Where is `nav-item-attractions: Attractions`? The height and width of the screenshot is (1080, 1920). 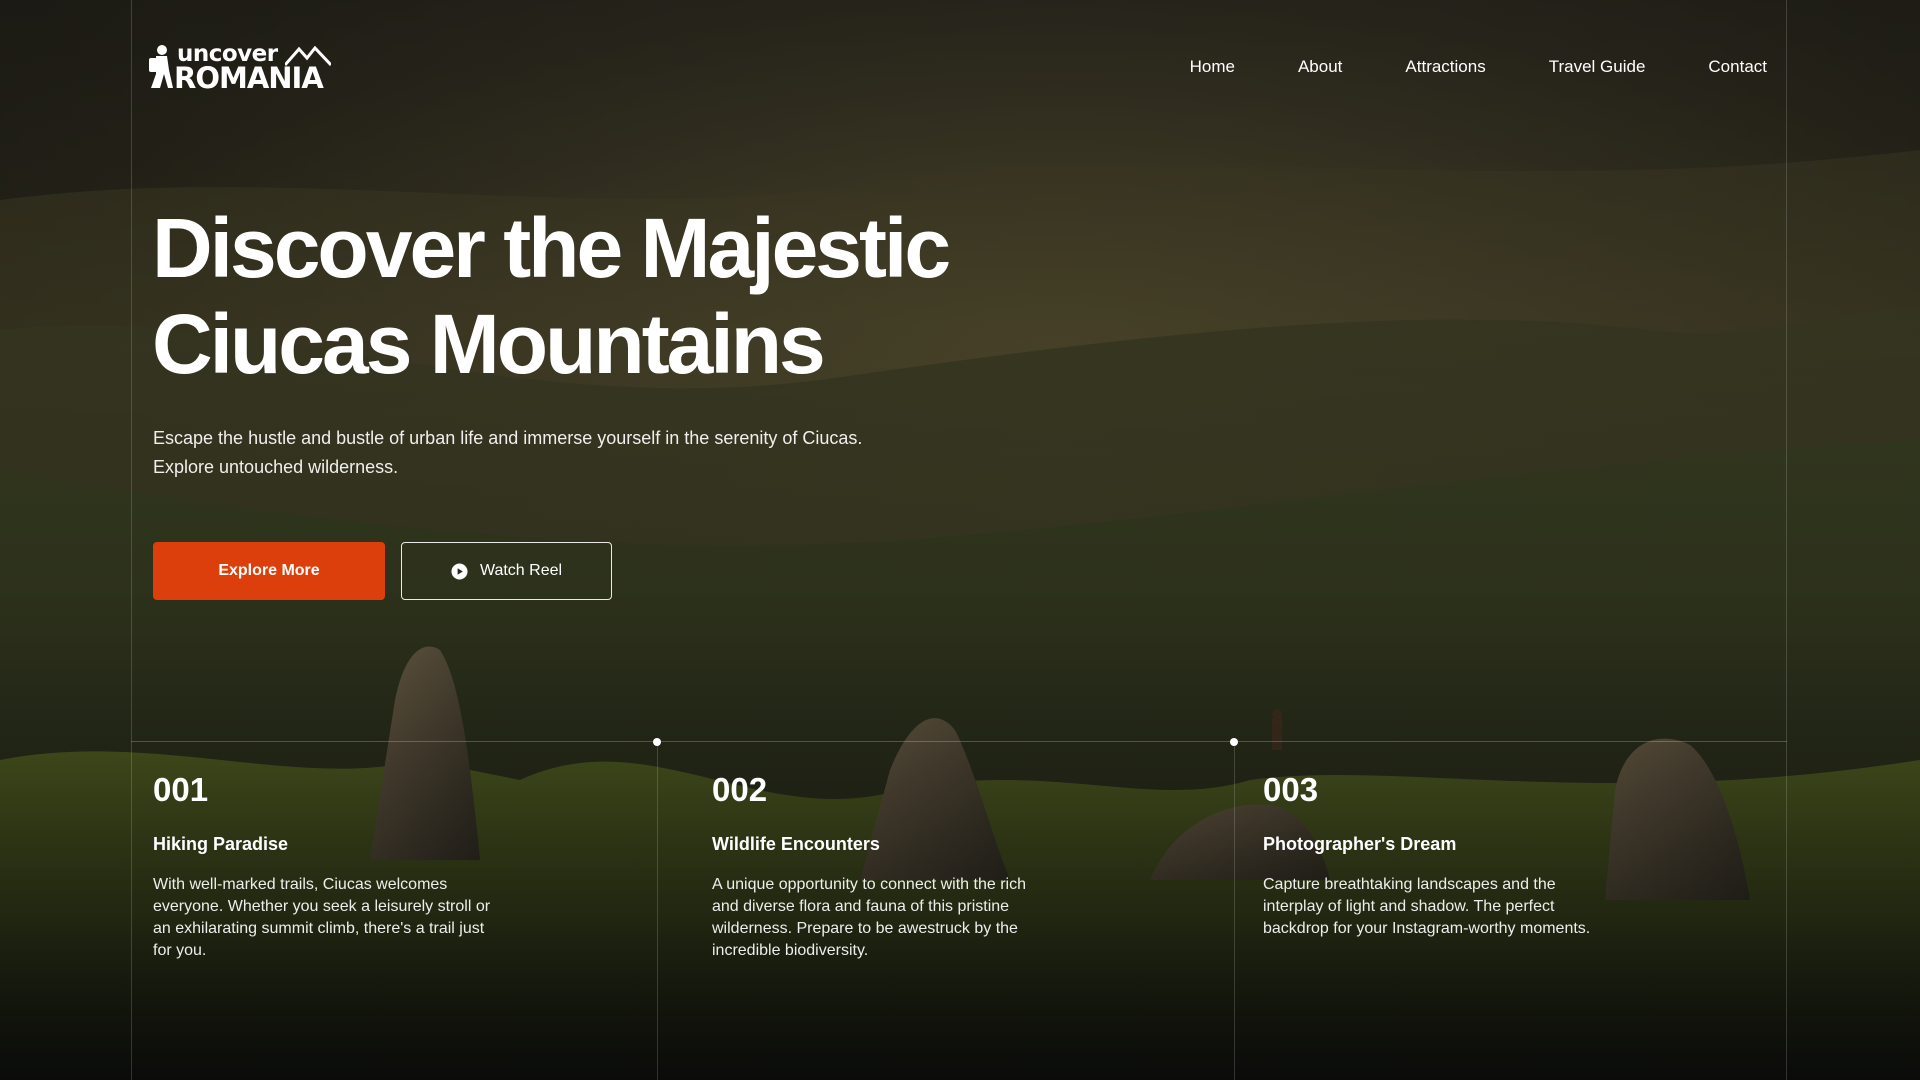
nav-item-attractions: Attractions is located at coordinates (1445, 67).